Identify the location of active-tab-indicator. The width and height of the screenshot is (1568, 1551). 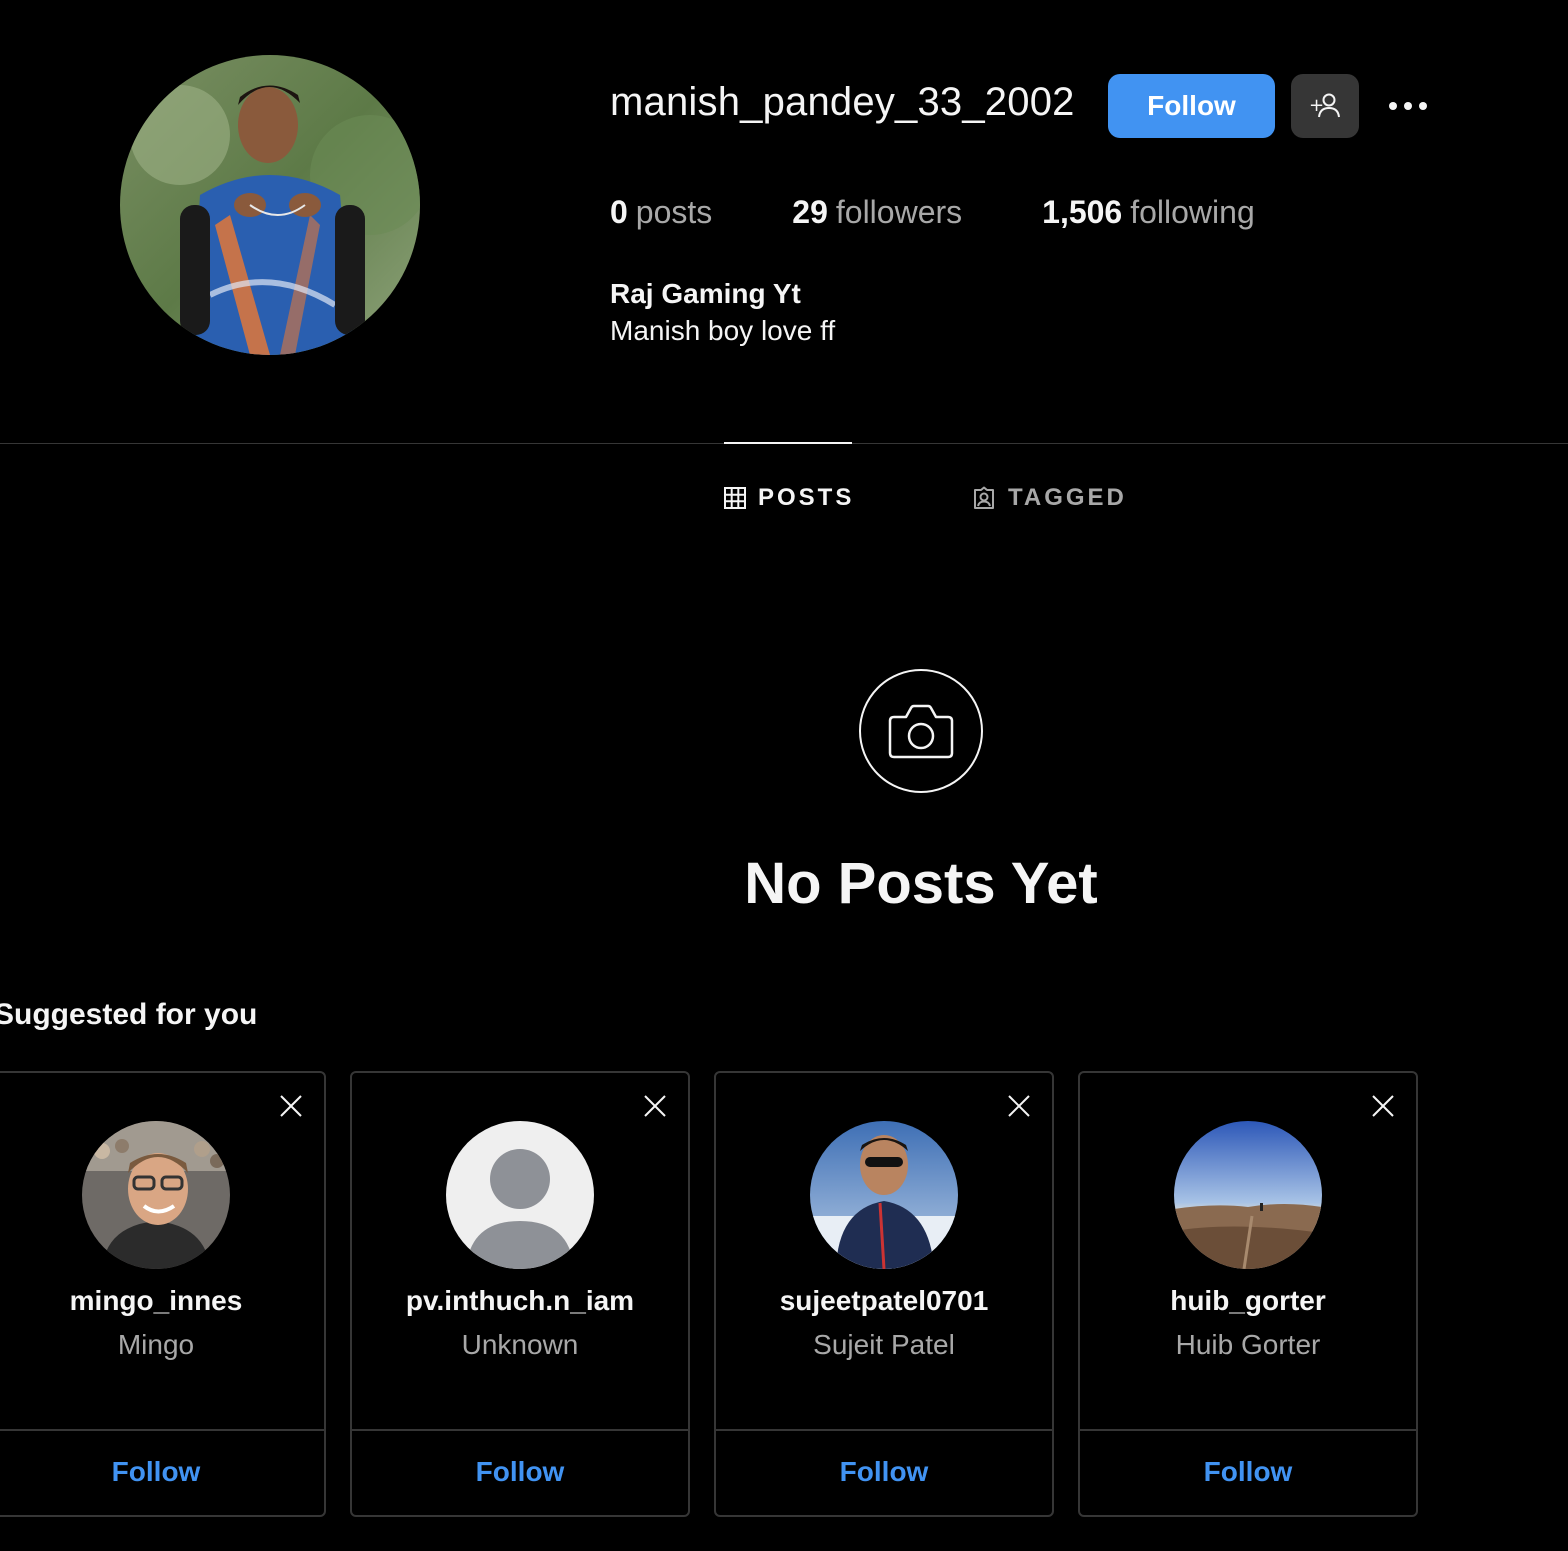
(788, 443).